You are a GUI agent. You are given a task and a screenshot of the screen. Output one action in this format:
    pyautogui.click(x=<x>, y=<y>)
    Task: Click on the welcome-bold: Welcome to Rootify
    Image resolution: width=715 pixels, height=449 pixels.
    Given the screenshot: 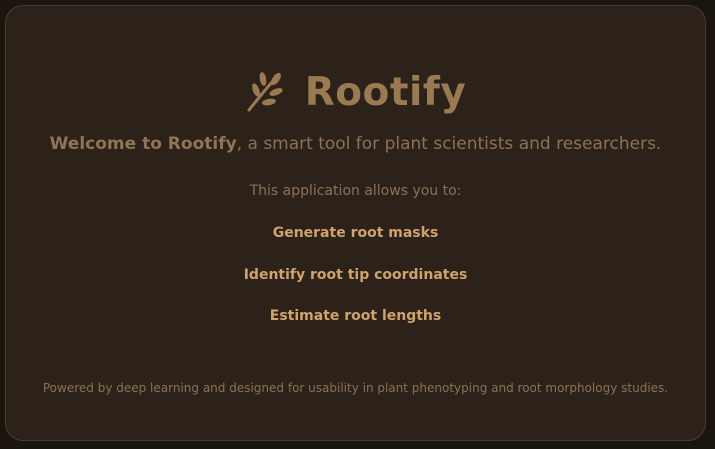 What is the action you would take?
    pyautogui.click(x=143, y=144)
    